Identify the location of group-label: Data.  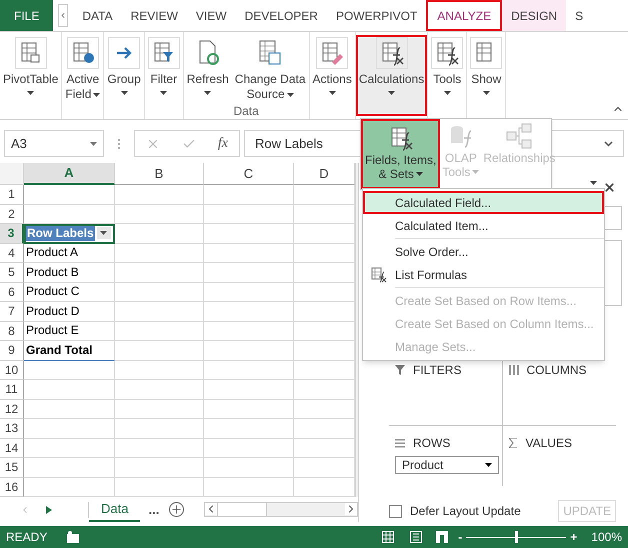
(246, 112).